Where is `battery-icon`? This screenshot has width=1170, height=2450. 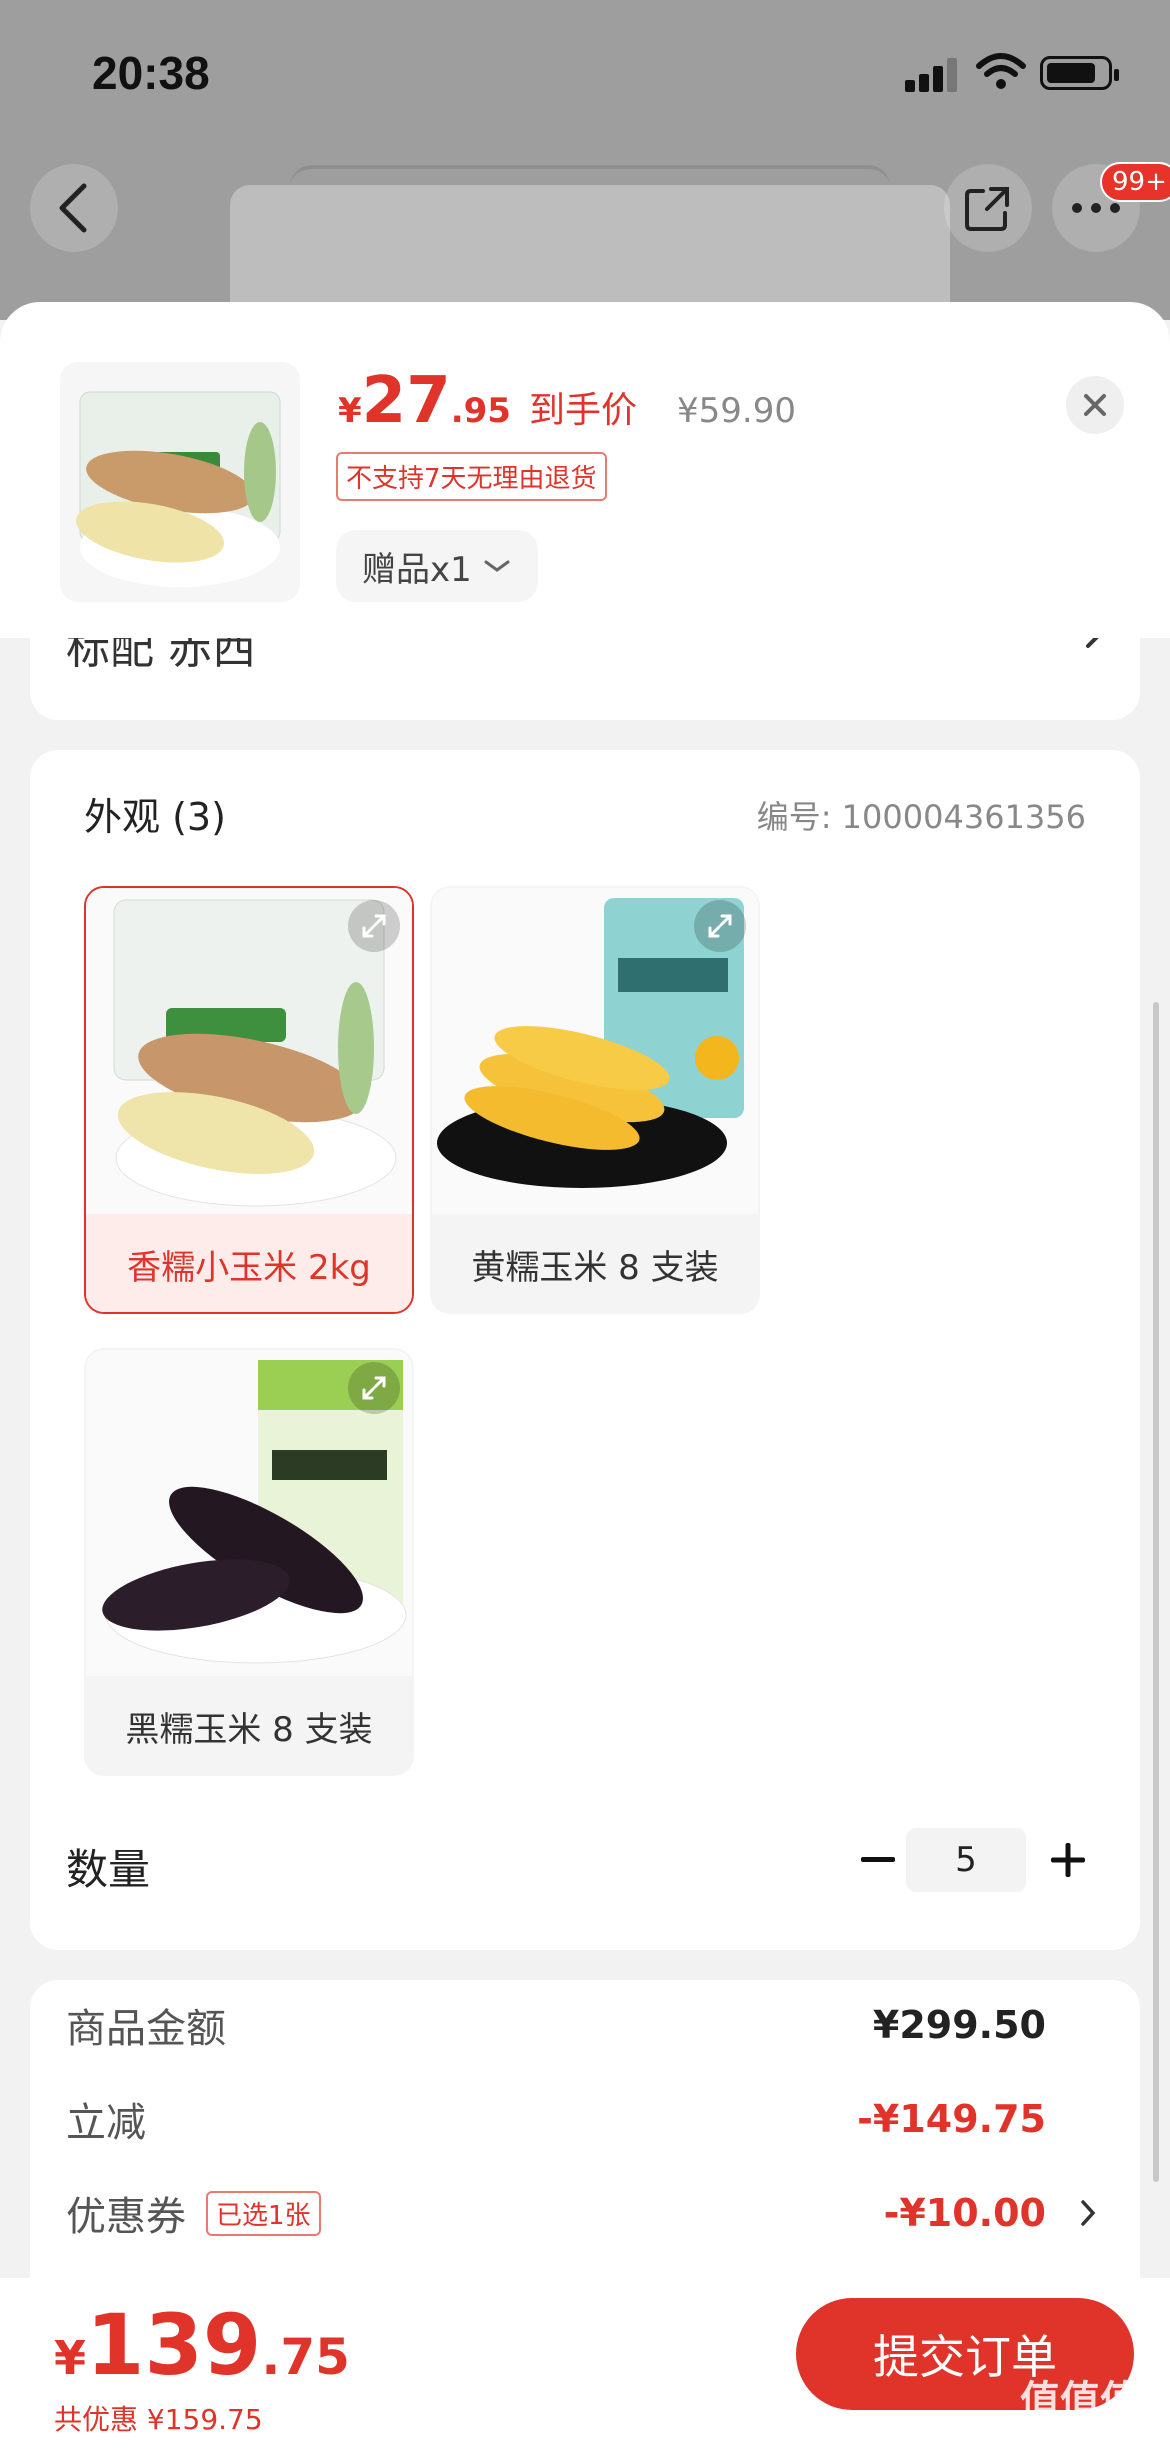 battery-icon is located at coordinates (1079, 73).